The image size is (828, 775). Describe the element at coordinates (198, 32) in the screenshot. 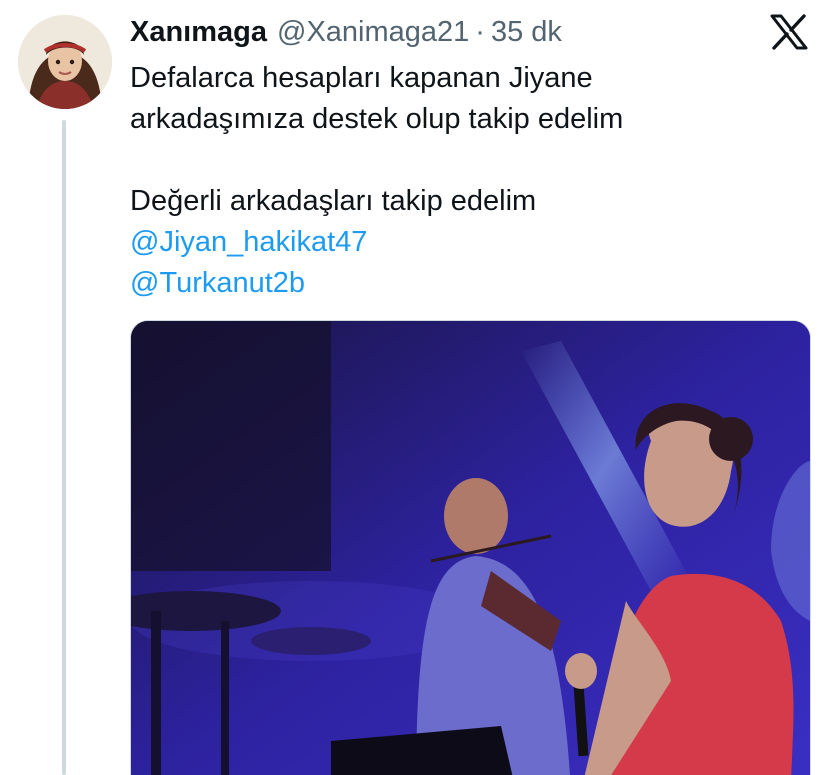

I see `author-display-name: Xanımaga` at that location.